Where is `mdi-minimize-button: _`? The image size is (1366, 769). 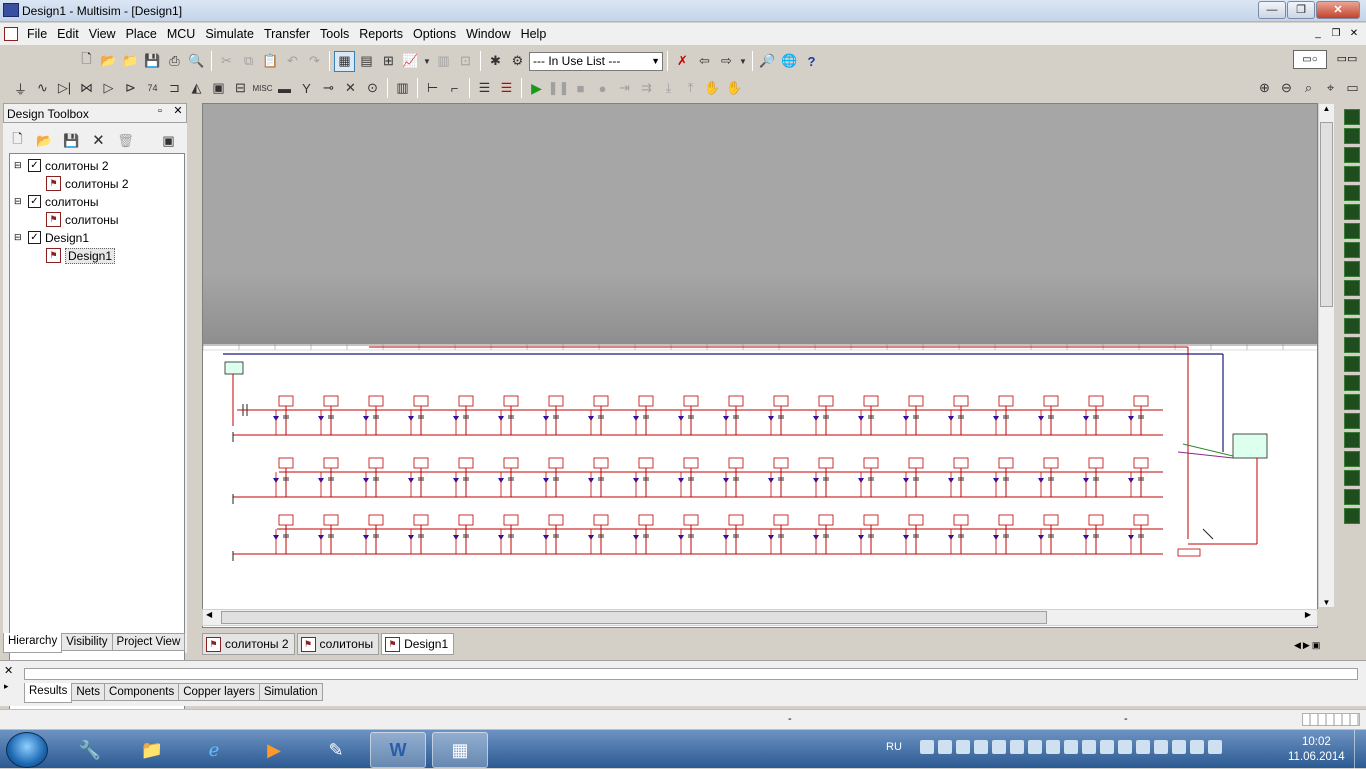
mdi-minimize-button: _ is located at coordinates (1318, 33).